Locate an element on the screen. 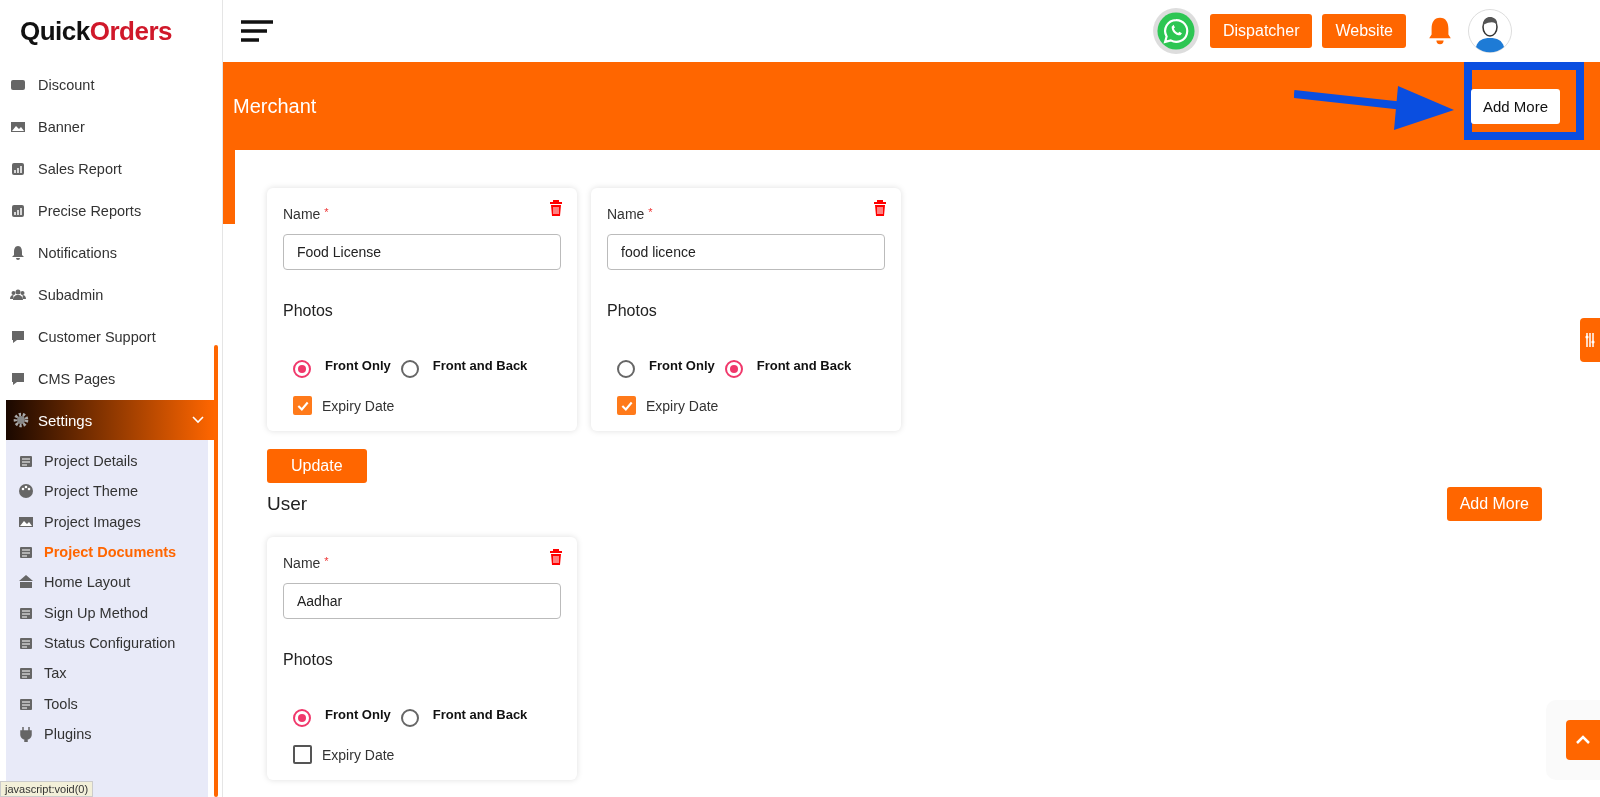 The image size is (1600, 797). sidebar-item: Sales Report is located at coordinates (111, 169).